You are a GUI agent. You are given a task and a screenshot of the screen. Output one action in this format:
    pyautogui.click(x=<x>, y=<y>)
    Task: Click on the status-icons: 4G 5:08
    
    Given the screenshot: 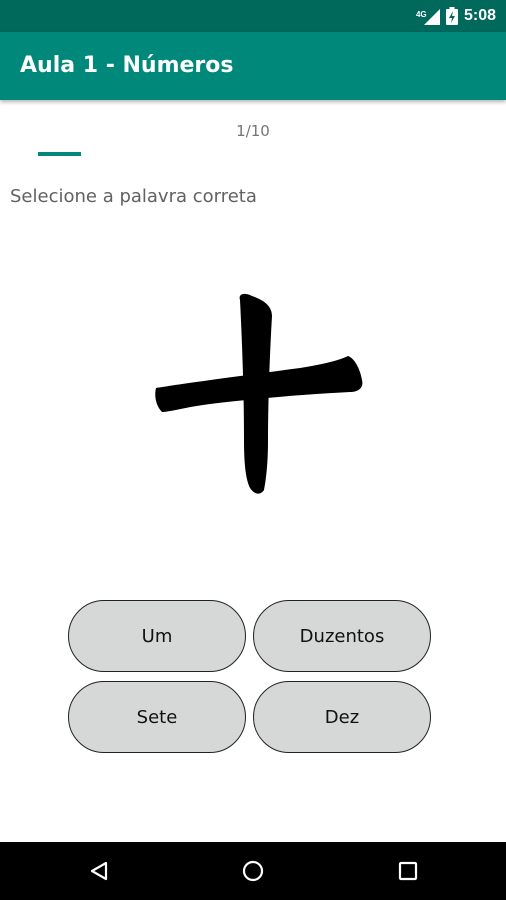 What is the action you would take?
    pyautogui.click(x=455, y=16)
    